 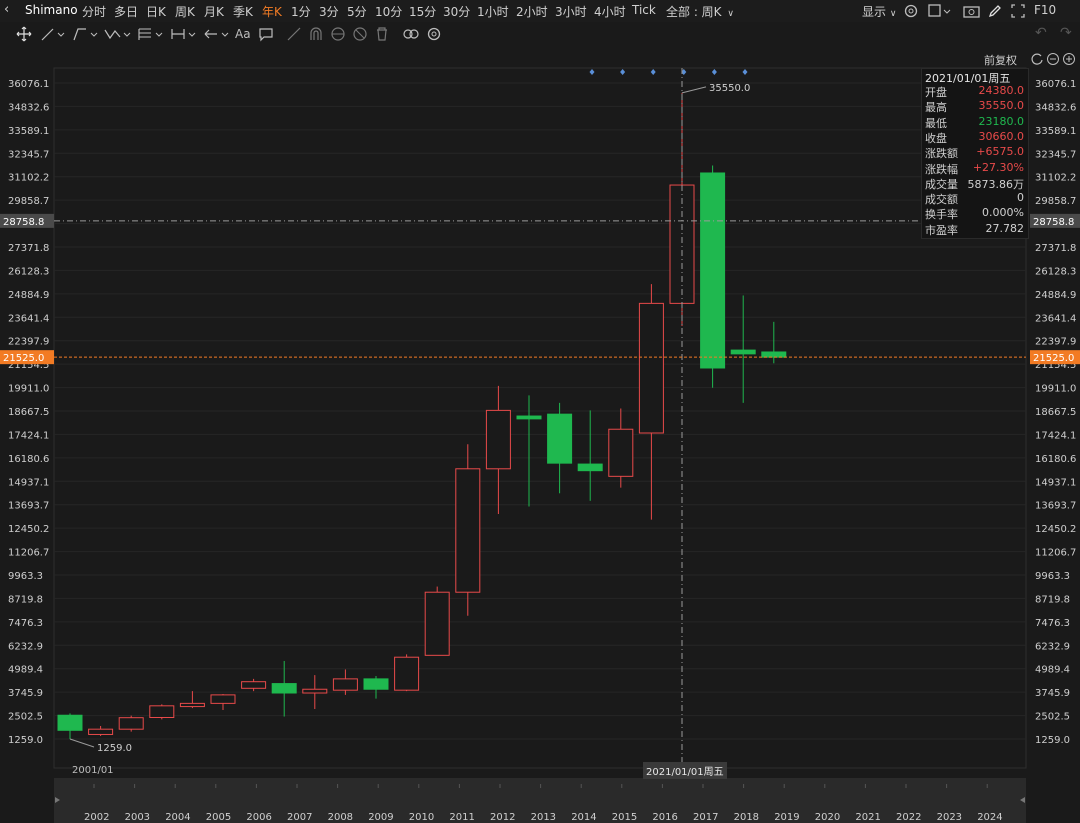 What do you see at coordinates (1066, 33) in the screenshot?
I see `redo-icon: ↷` at bounding box center [1066, 33].